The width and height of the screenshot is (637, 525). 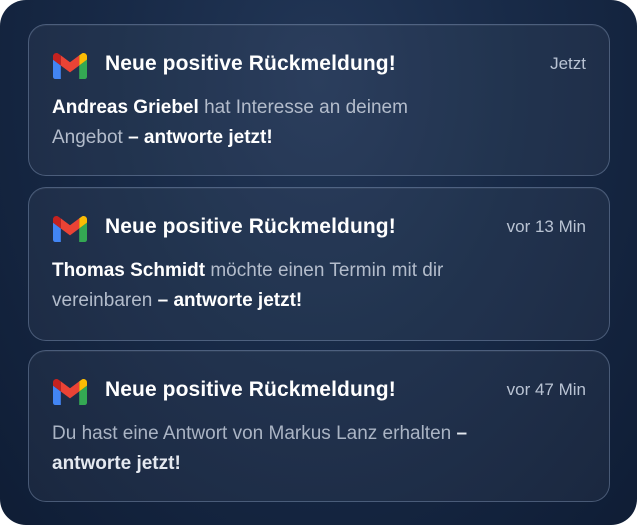 What do you see at coordinates (546, 226) in the screenshot?
I see `notification-time: vor 13 Min` at bounding box center [546, 226].